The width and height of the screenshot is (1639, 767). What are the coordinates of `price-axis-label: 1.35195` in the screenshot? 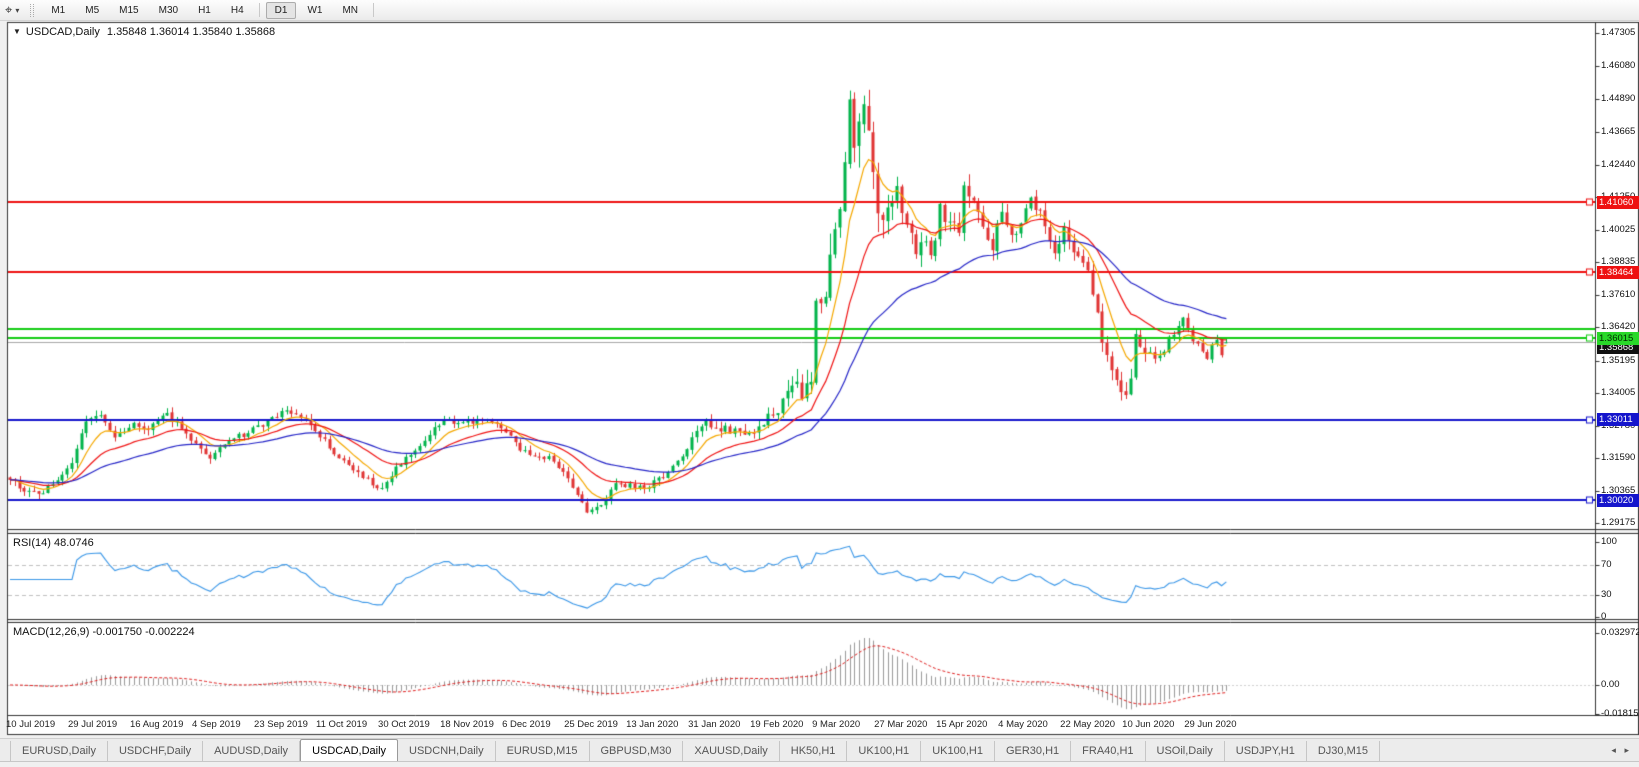 It's located at (1618, 360).